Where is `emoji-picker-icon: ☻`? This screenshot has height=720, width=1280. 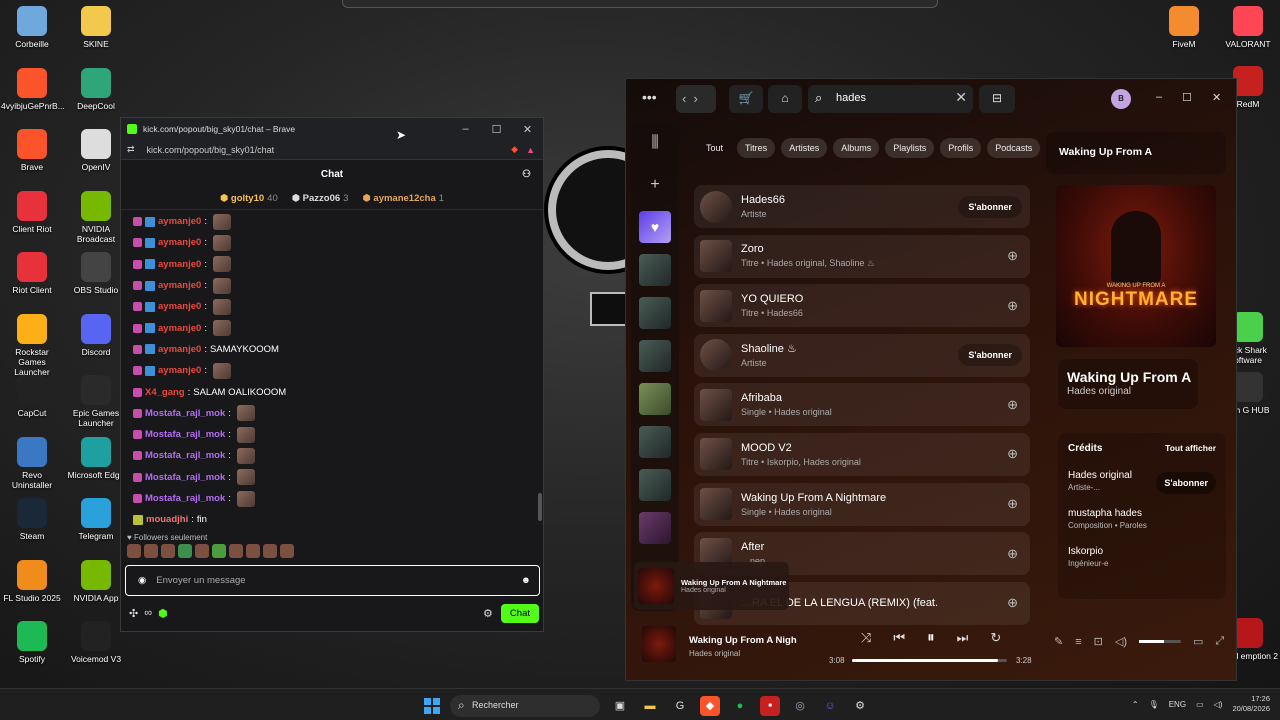 emoji-picker-icon: ☻ is located at coordinates (526, 580).